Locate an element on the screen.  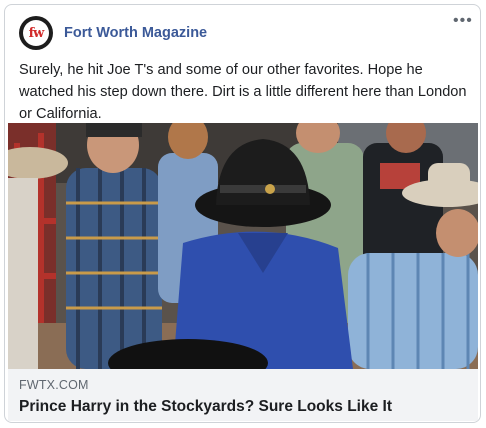
avatar: fw is located at coordinates (36, 33).